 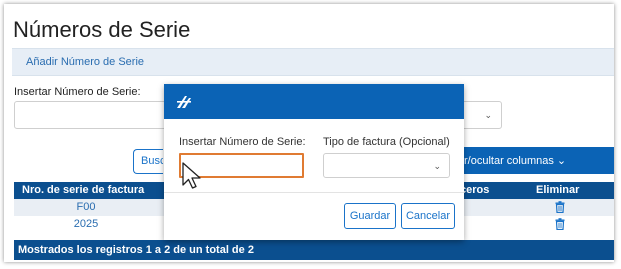 What do you see at coordinates (386, 142) in the screenshot?
I see `invoice-type-label: Tipo de factura (Opcional)` at bounding box center [386, 142].